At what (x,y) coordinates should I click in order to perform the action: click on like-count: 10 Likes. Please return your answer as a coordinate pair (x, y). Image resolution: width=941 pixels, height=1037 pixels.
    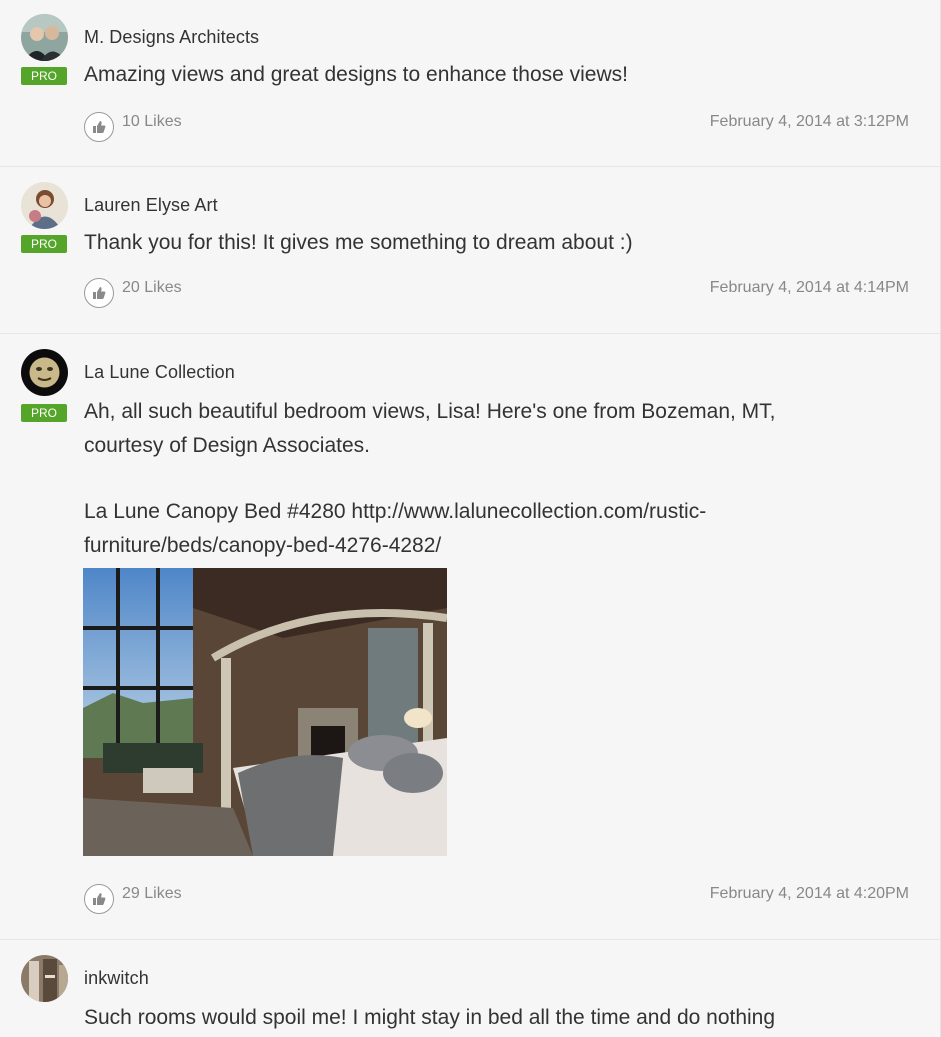
    Looking at the image, I should click on (152, 121).